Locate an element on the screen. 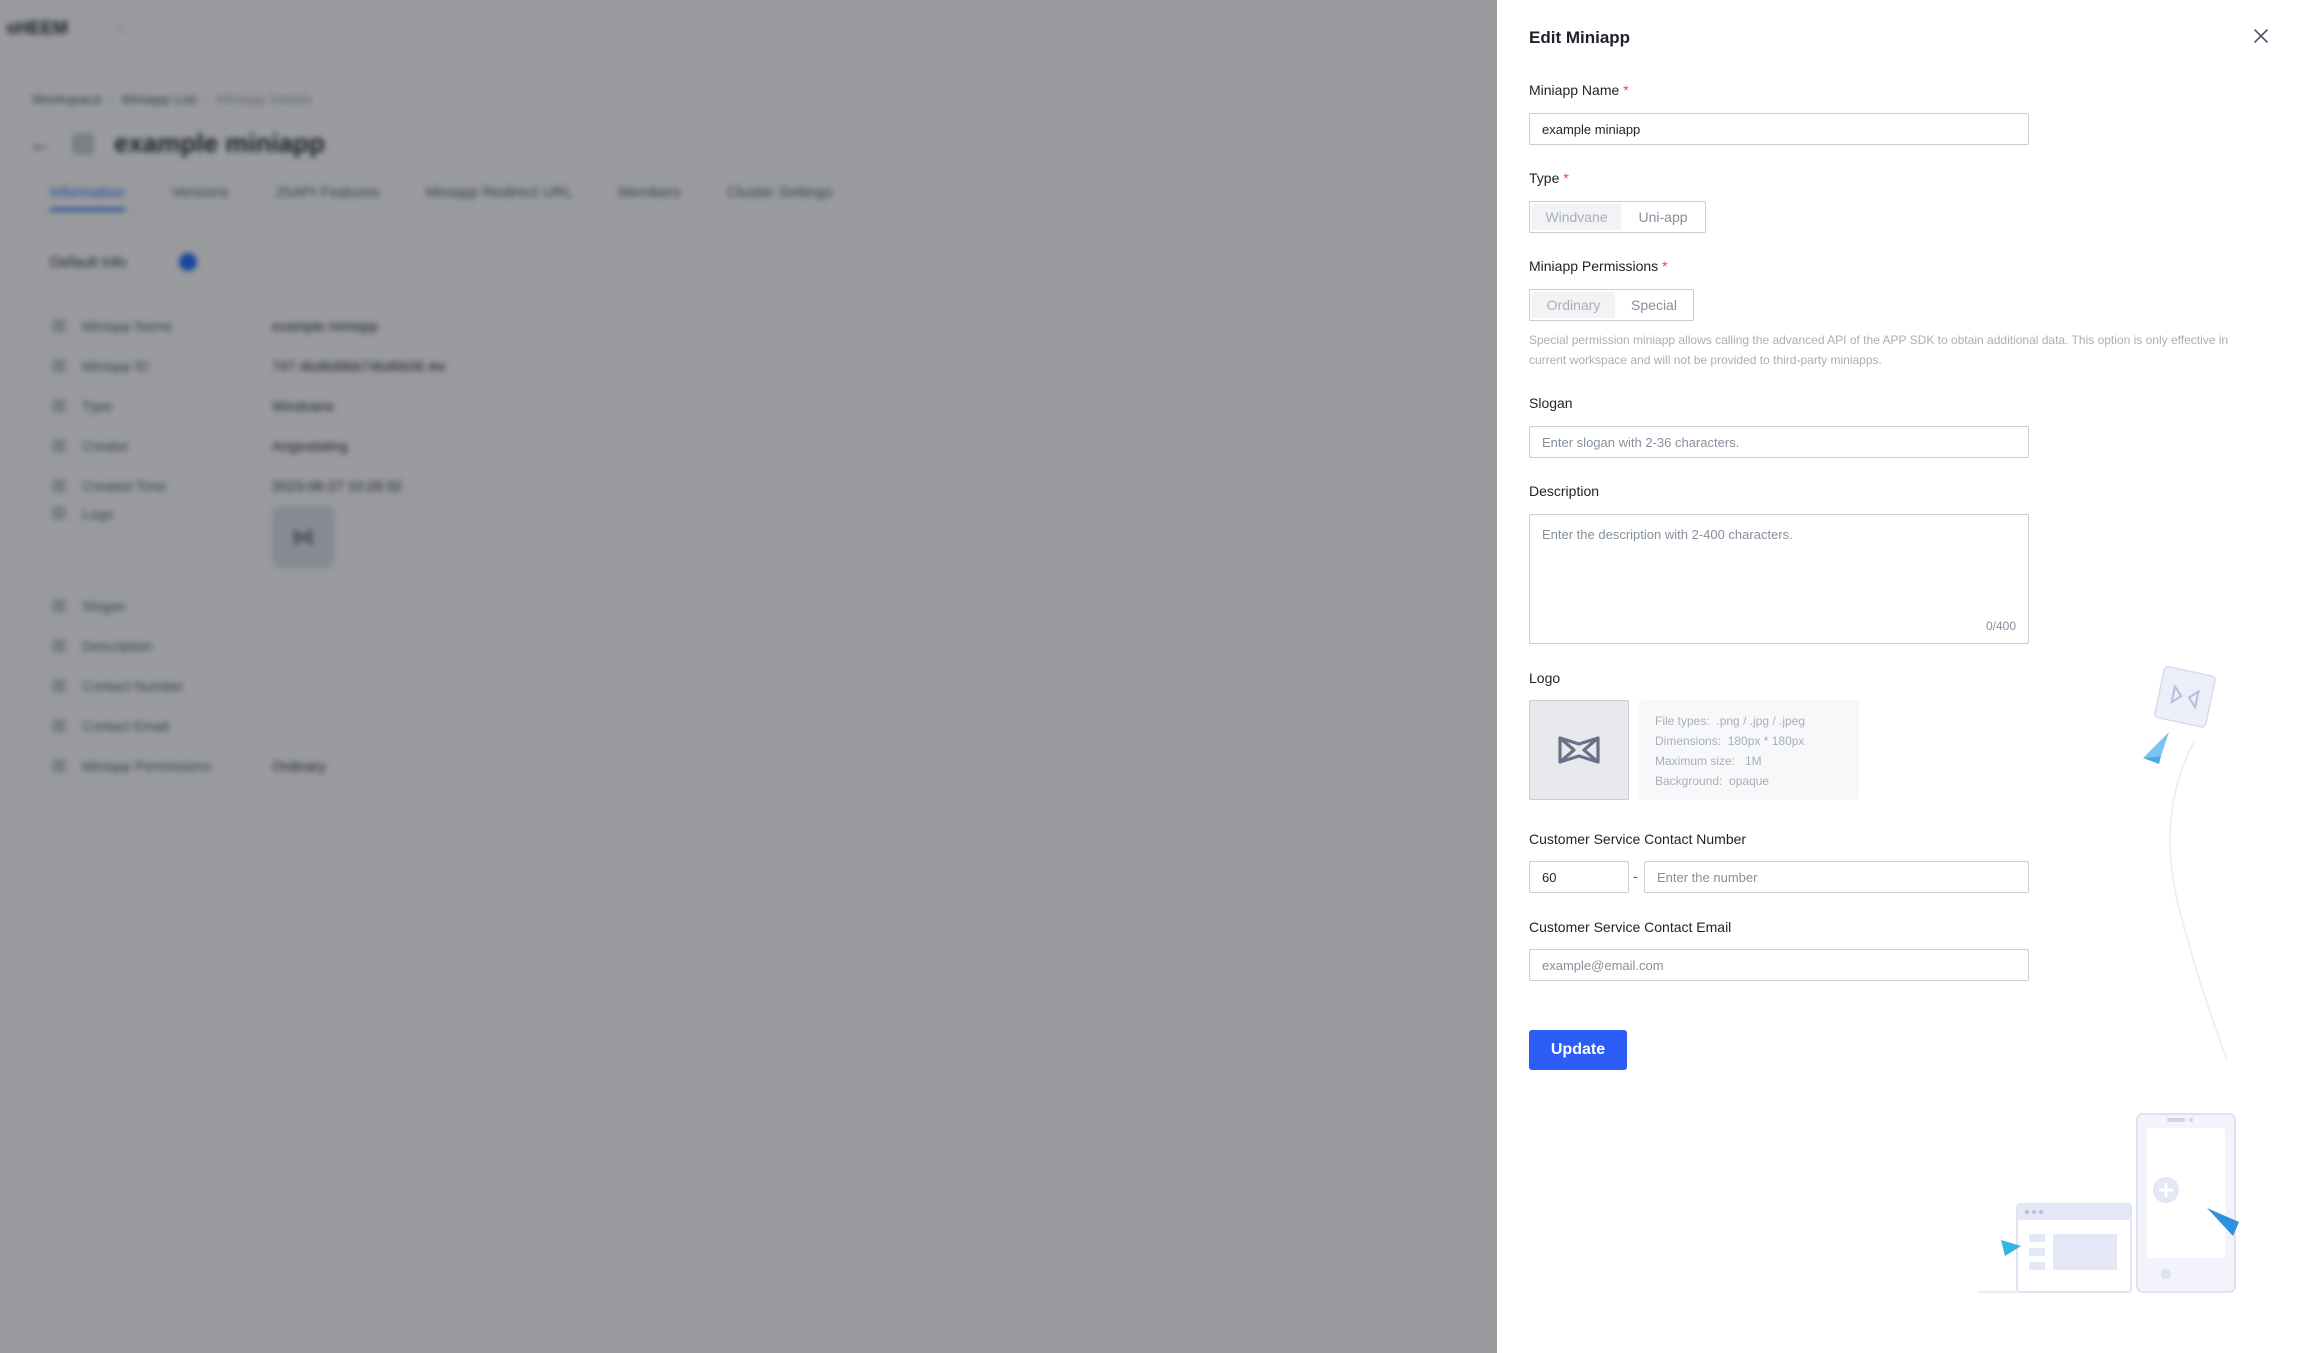 This screenshot has width=2297, height=1353. logo-tip: File types: .png / .jpg / .jpeg is located at coordinates (1730, 721).